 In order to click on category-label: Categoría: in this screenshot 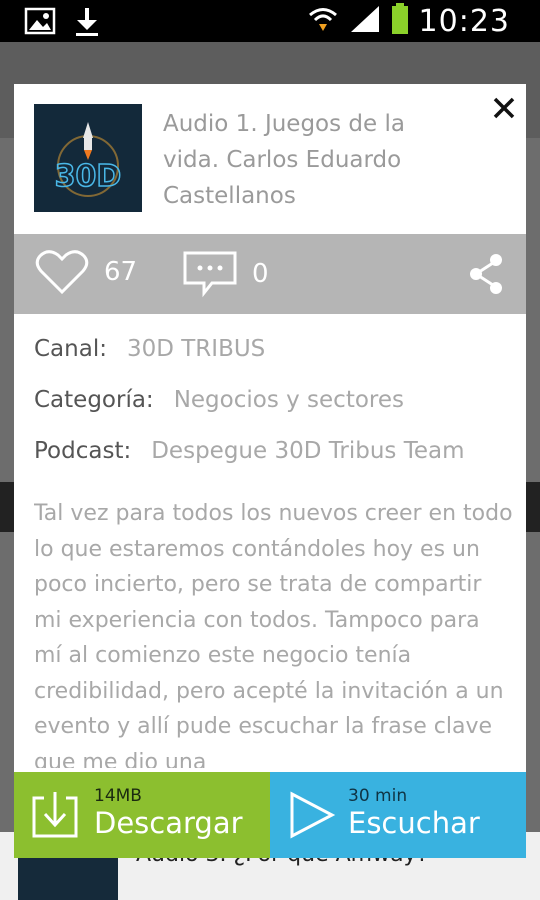, I will do `click(94, 400)`.